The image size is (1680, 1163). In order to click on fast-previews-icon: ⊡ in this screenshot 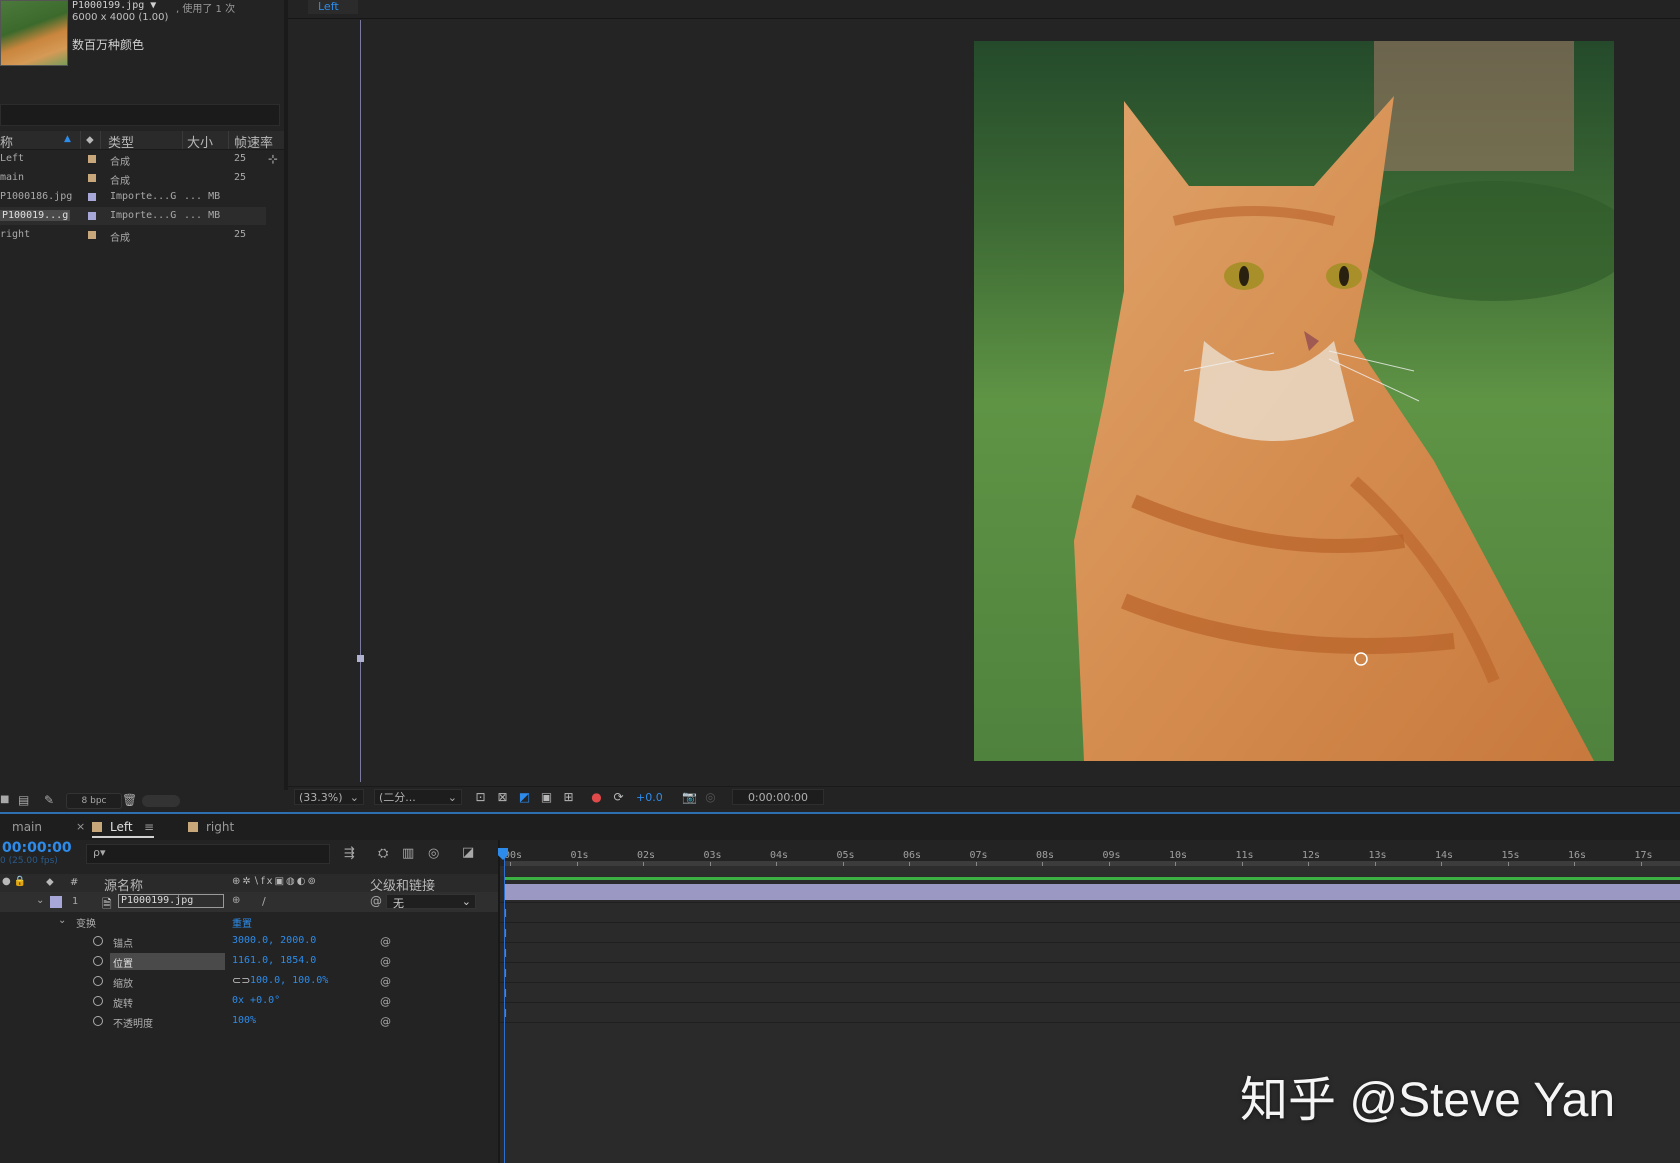, I will do `click(480, 797)`.